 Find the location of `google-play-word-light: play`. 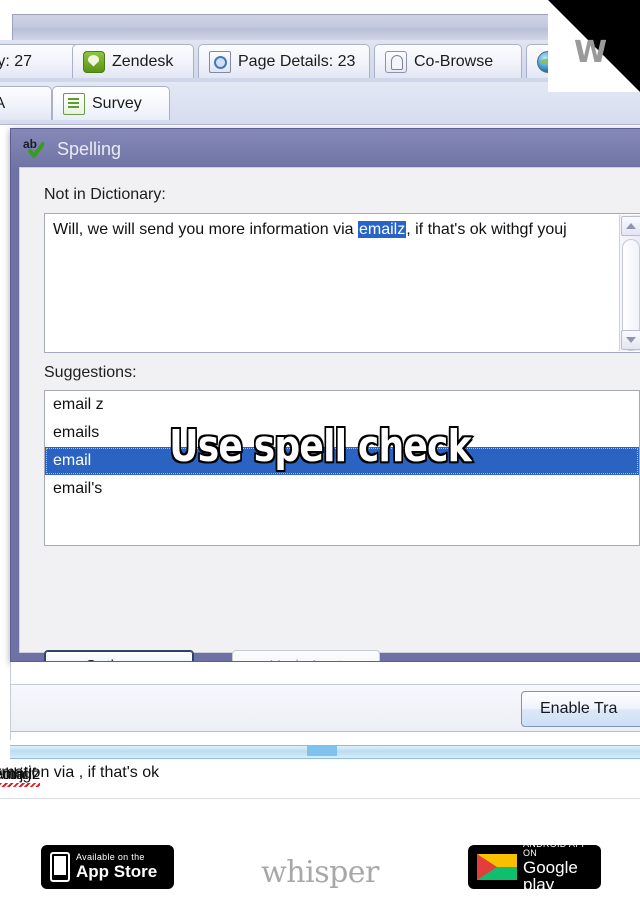

google-play-word-light: play is located at coordinates (539, 885).